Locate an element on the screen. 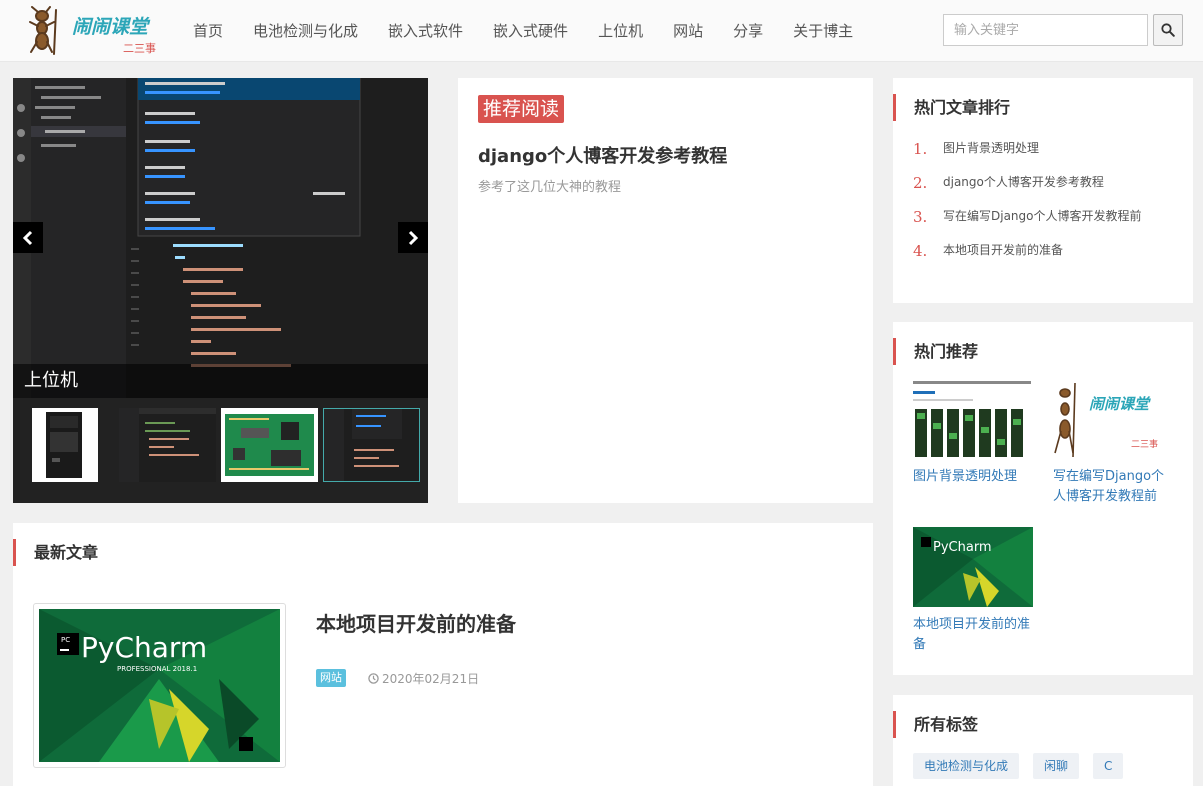 The height and width of the screenshot is (786, 1203). hot-articles-heading: 热门文章排行 is located at coordinates (951, 107).